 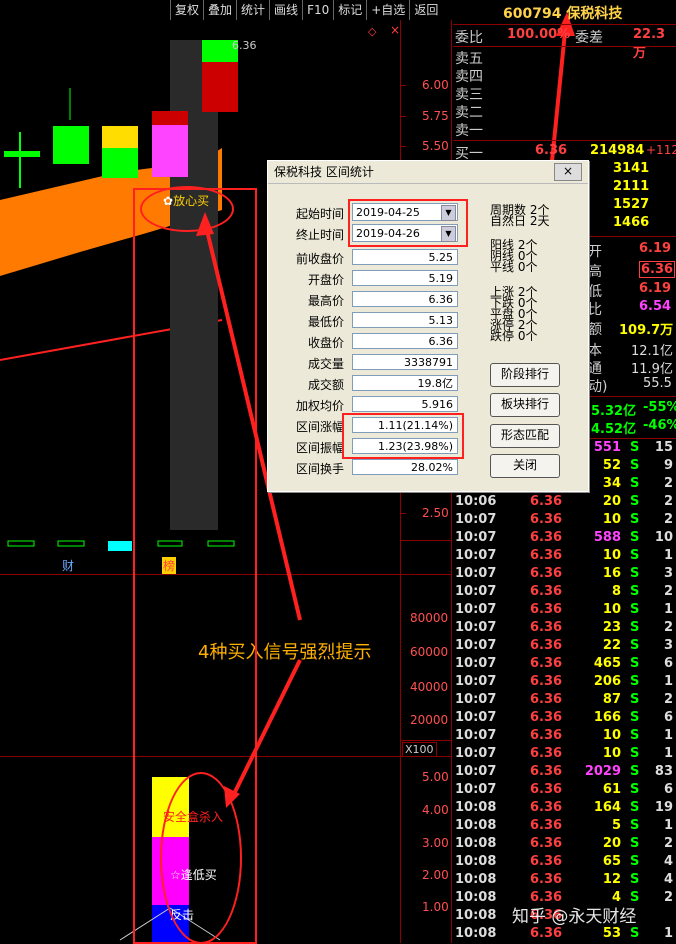 I want to click on tick-t: 10:06, so click(x=476, y=501).